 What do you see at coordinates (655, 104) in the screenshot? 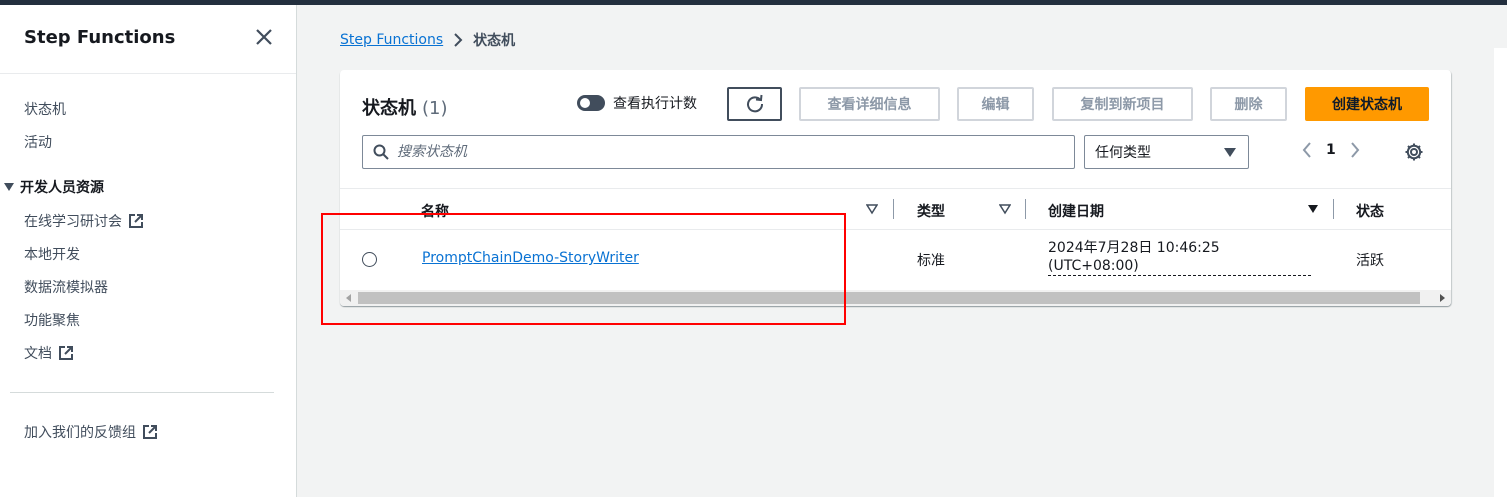
I see `toggle-label: 查看执行计数` at bounding box center [655, 104].